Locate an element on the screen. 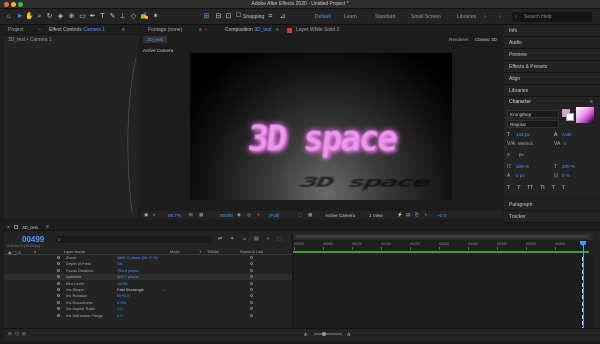 The width and height of the screenshot is (600, 344). puppet-tool-icon: ✶ is located at coordinates (155, 16).